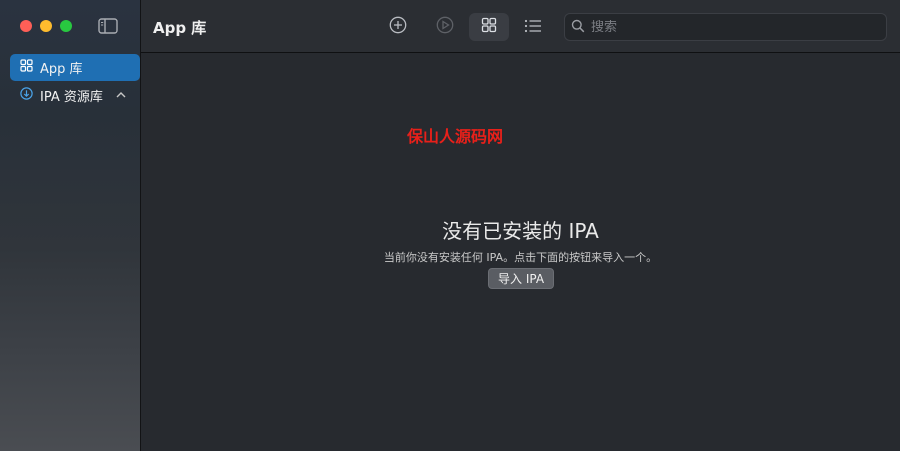 The width and height of the screenshot is (900, 451). What do you see at coordinates (578, 27) in the screenshot?
I see `search-icon` at bounding box center [578, 27].